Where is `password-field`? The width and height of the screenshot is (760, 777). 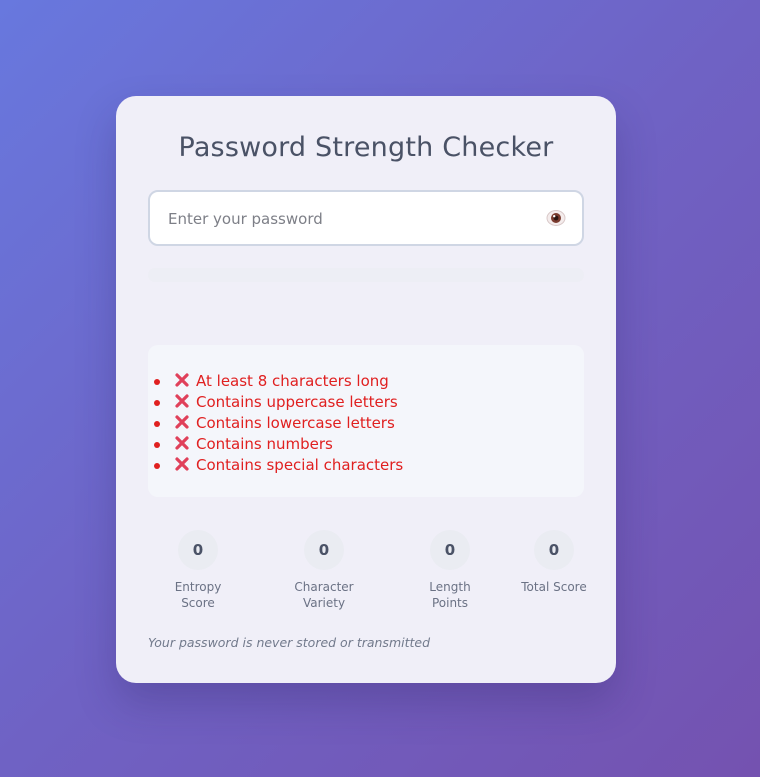
password-field is located at coordinates (366, 218).